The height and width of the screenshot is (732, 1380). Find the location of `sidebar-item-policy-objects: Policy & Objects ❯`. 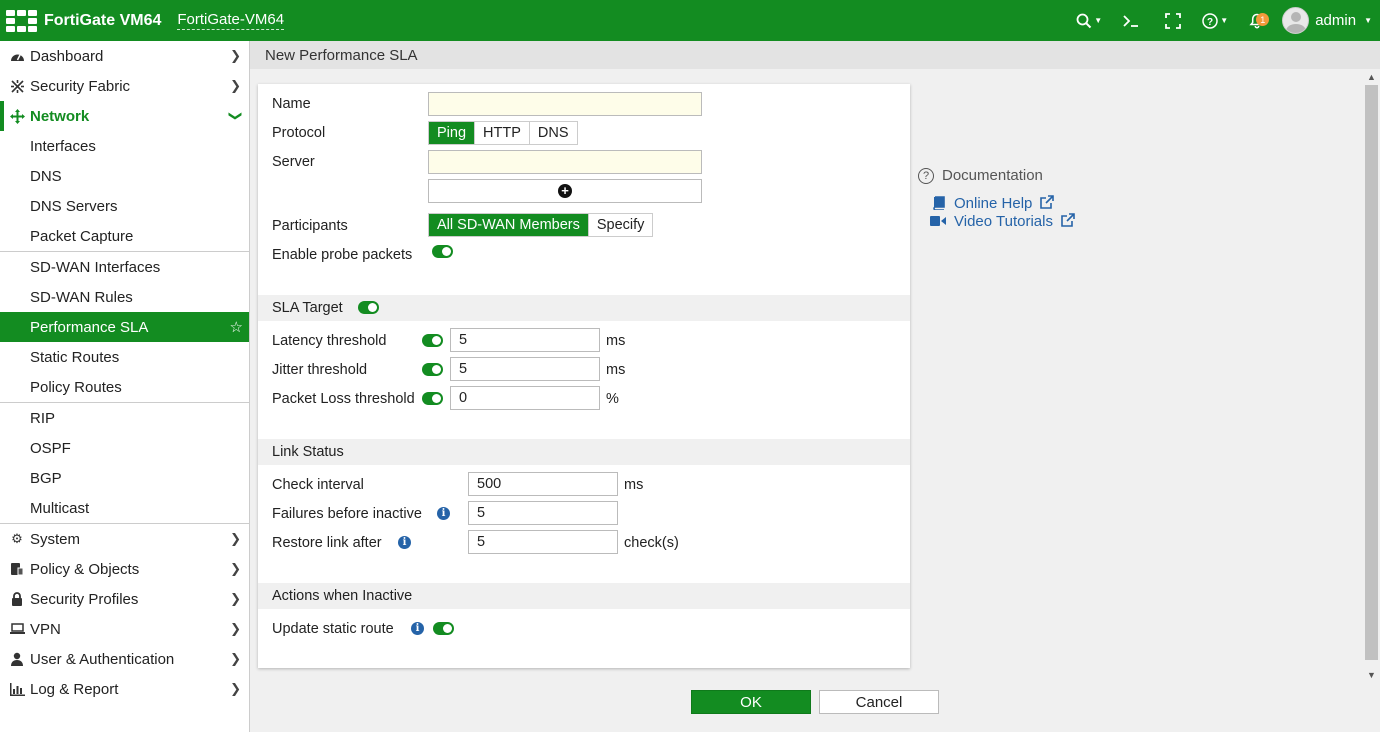

sidebar-item-policy-objects: Policy & Objects ❯ is located at coordinates (124, 569).